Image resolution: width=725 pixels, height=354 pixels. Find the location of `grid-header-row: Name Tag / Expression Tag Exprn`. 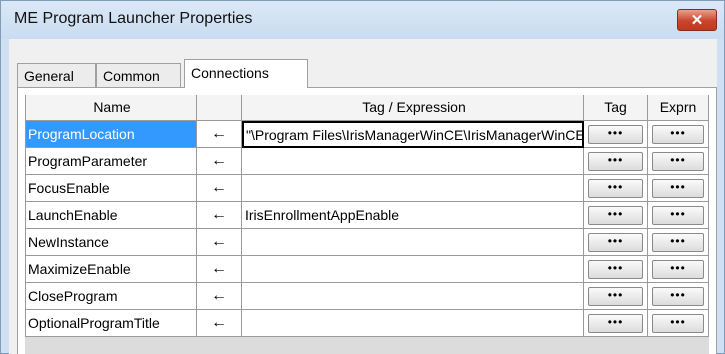

grid-header-row: Name Tag / Expression Tag Exprn is located at coordinates (367, 108).